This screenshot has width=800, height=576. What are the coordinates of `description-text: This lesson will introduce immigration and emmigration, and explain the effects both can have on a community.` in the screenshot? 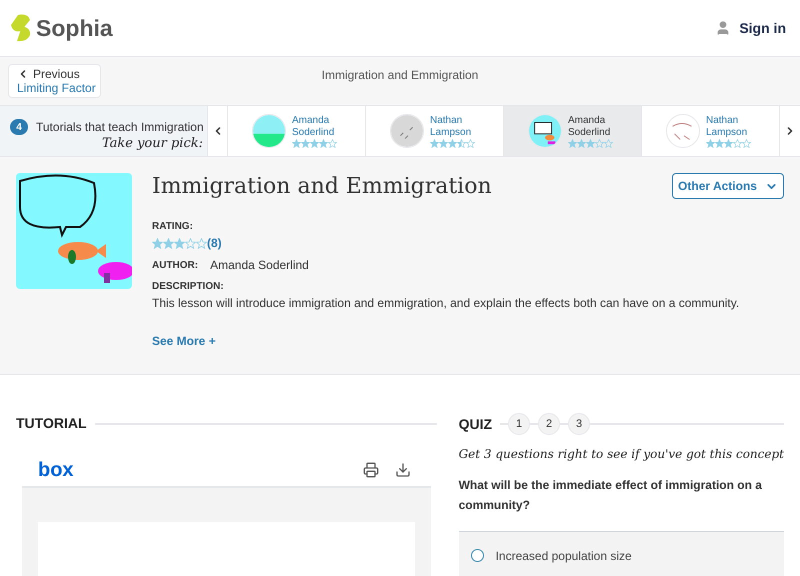 It's located at (446, 303).